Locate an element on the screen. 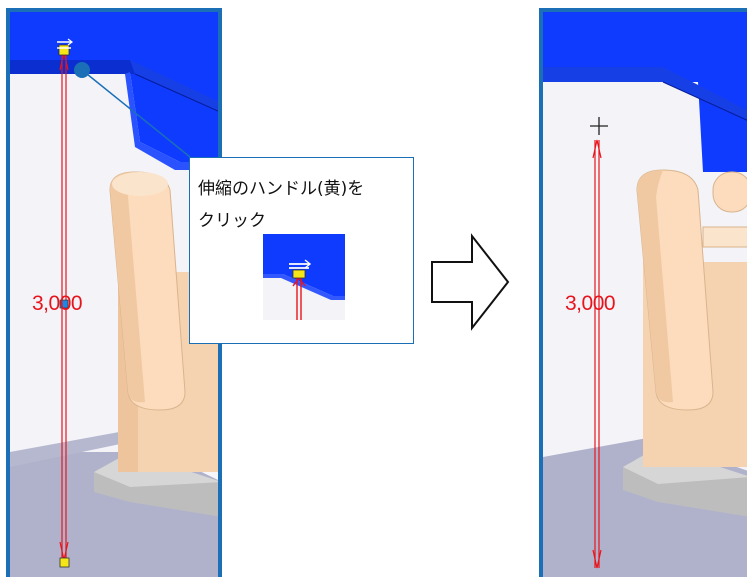 The image size is (747, 577). arrow-right-outline-icon is located at coordinates (470, 282).